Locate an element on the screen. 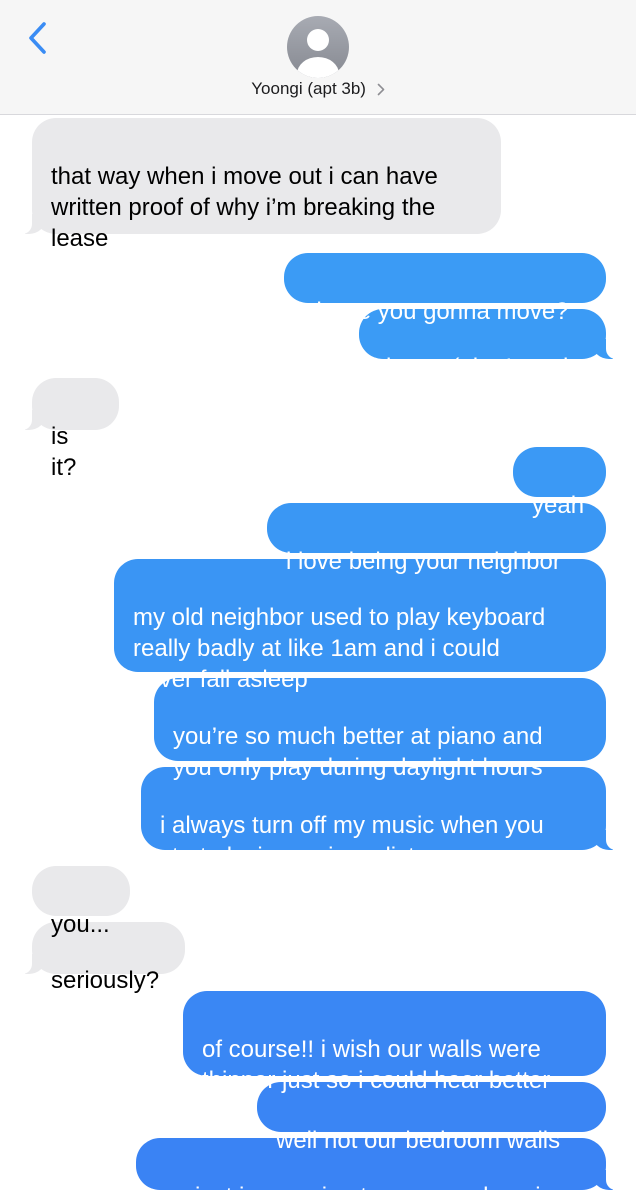 The width and height of the screenshot is (636, 1200). message-bubble-outgoing: oh are you gonna move? is located at coordinates (445, 289).